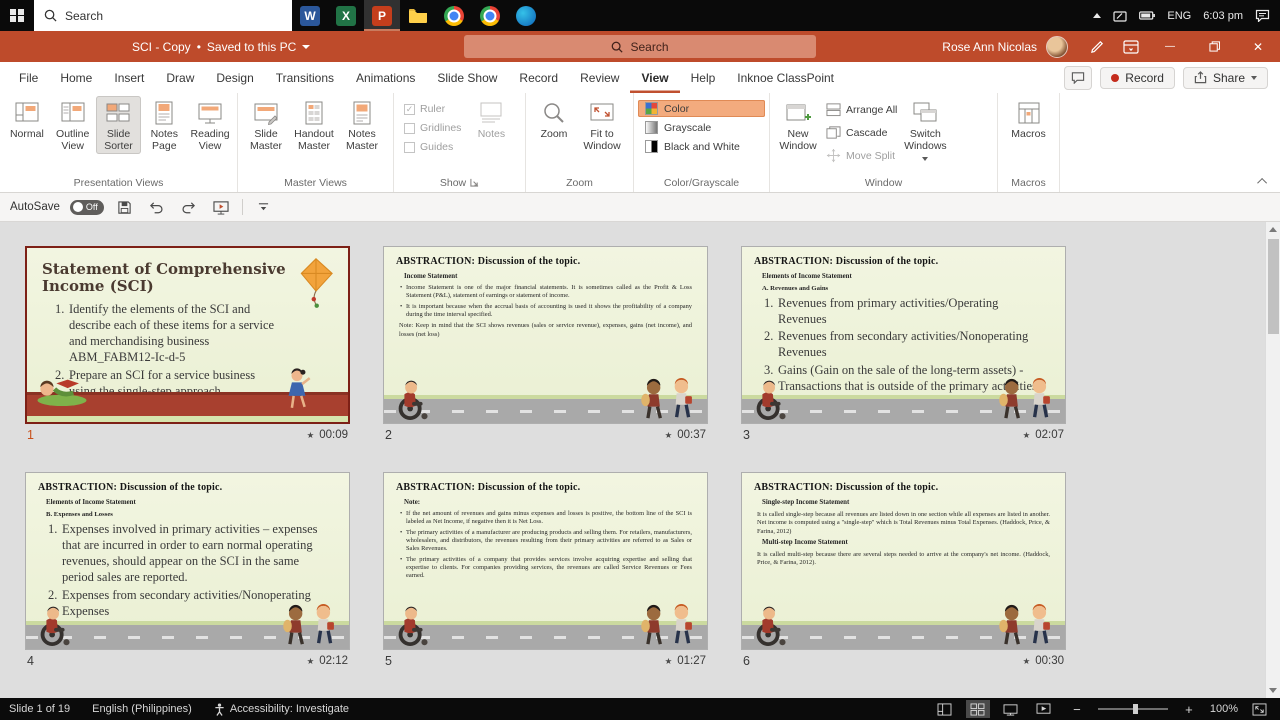 The width and height of the screenshot is (1280, 720). I want to click on restore-button, so click(1214, 46).